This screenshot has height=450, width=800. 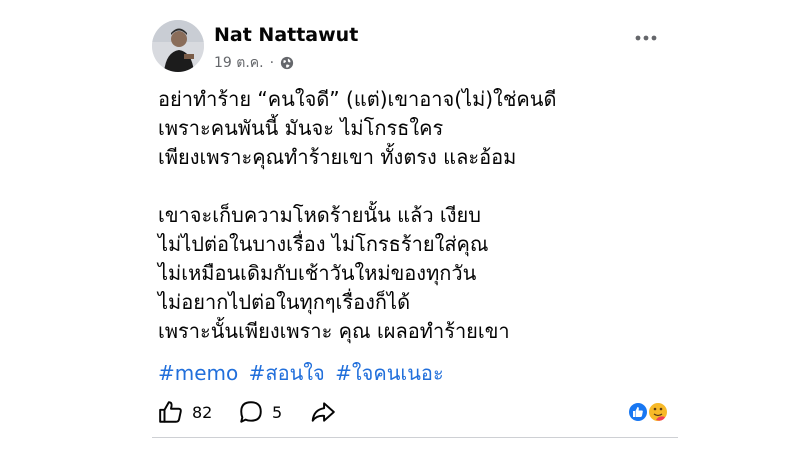 What do you see at coordinates (412, 50) in the screenshot?
I see `post-header: Nat Nattawut 19 ต.ค. ·` at bounding box center [412, 50].